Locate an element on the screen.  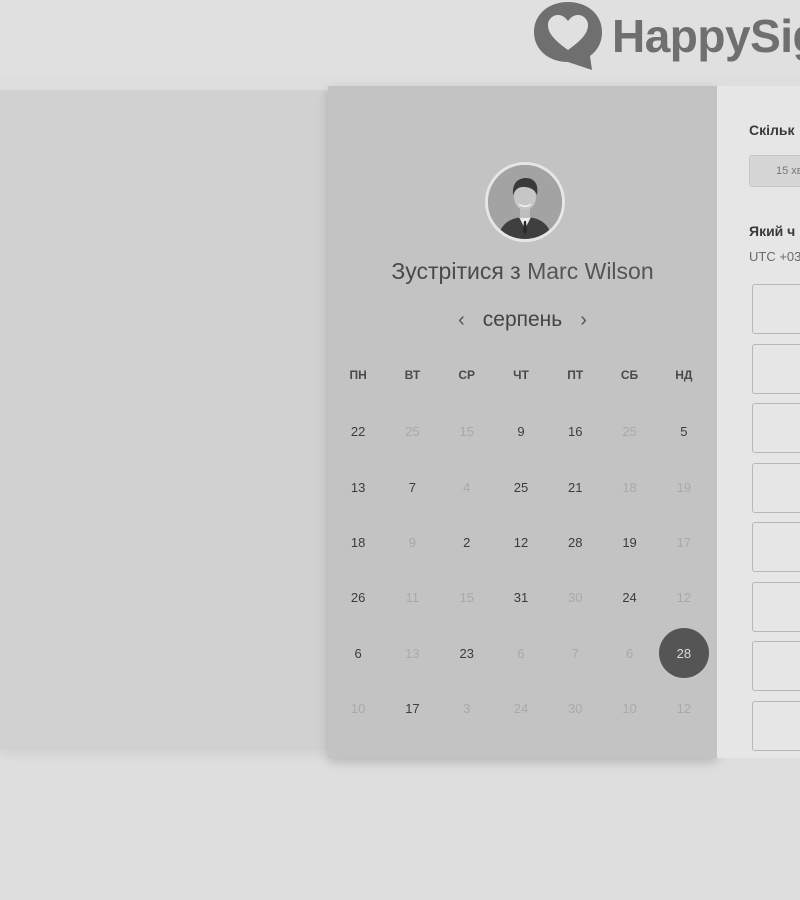
calendar-day: 21 is located at coordinates (575, 486).